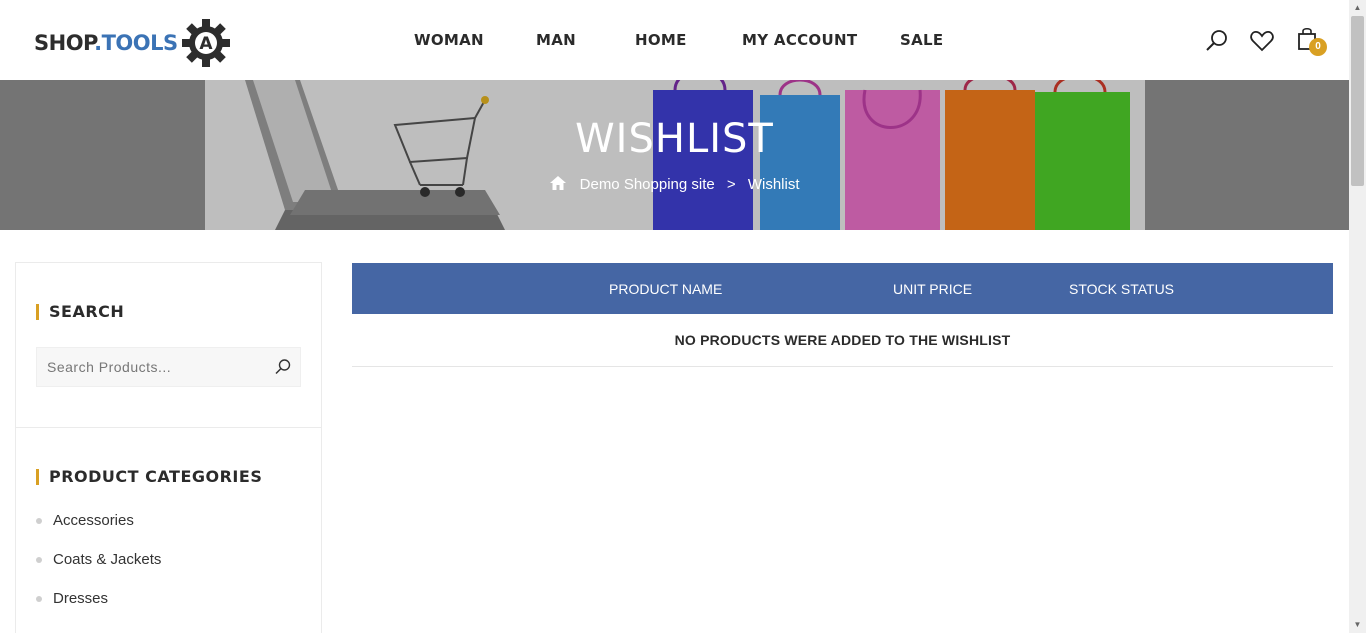 This screenshot has height=633, width=1366. I want to click on breadcrumb: Demo Shopping site > Wishlist, so click(674, 184).